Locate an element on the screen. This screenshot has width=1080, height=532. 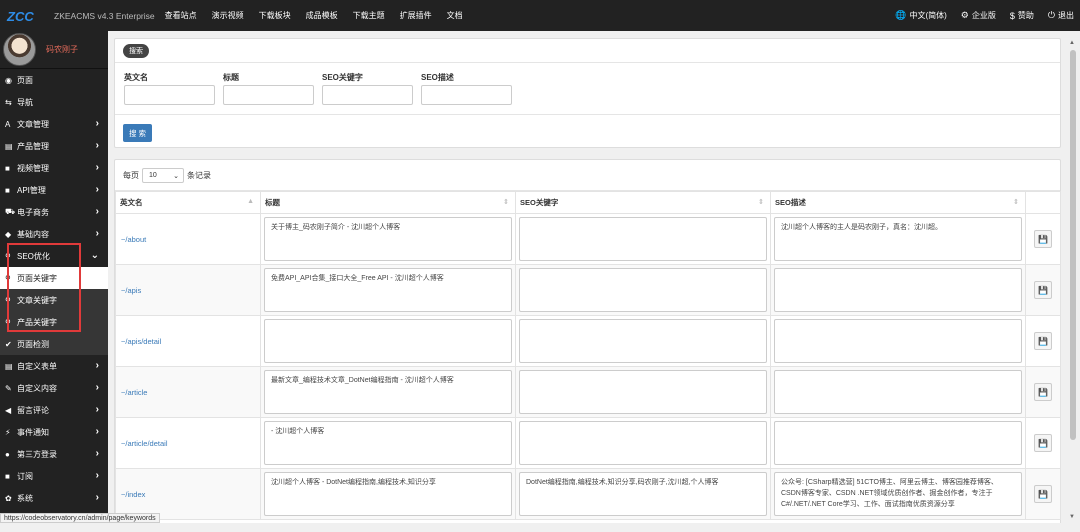
bolt-icon: ⚡ is located at coordinates (8, 432).